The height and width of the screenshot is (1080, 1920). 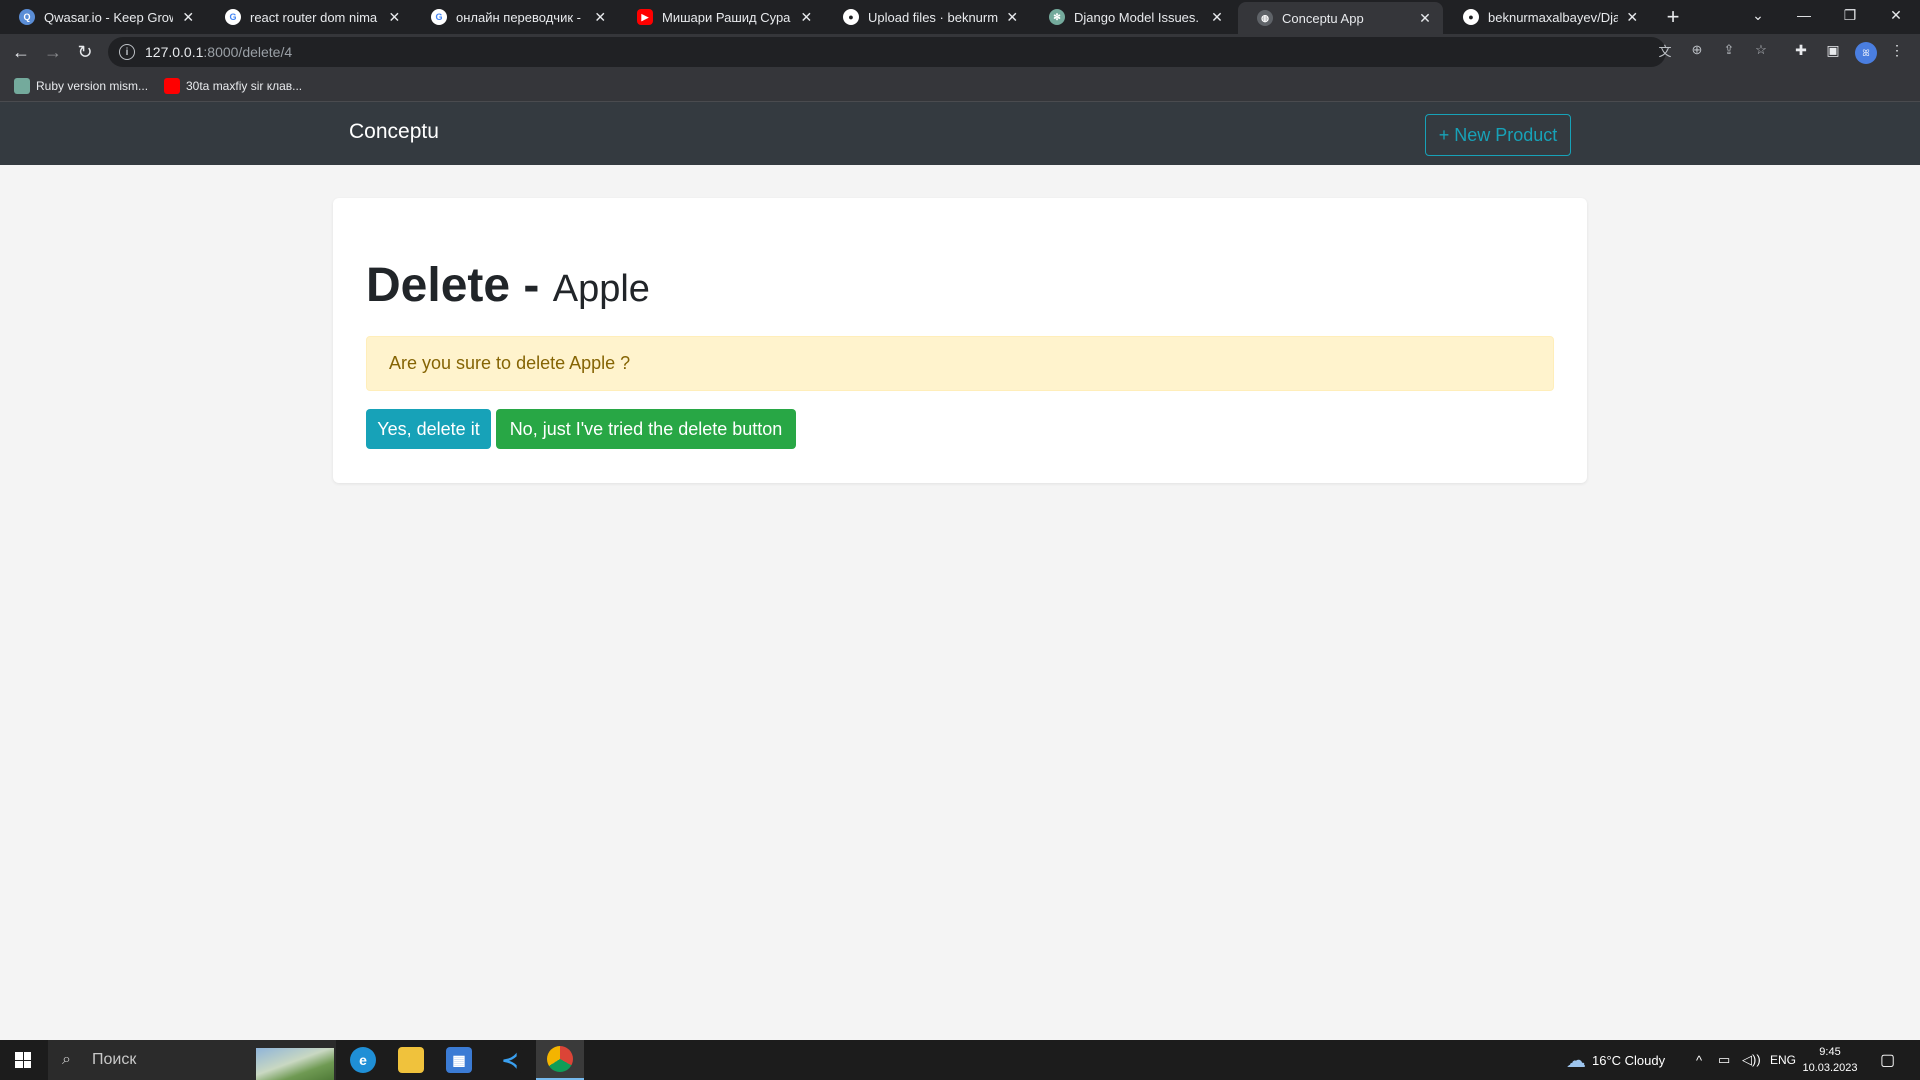 I want to click on tab-title: react router dom nima - По, so click(x=315, y=17).